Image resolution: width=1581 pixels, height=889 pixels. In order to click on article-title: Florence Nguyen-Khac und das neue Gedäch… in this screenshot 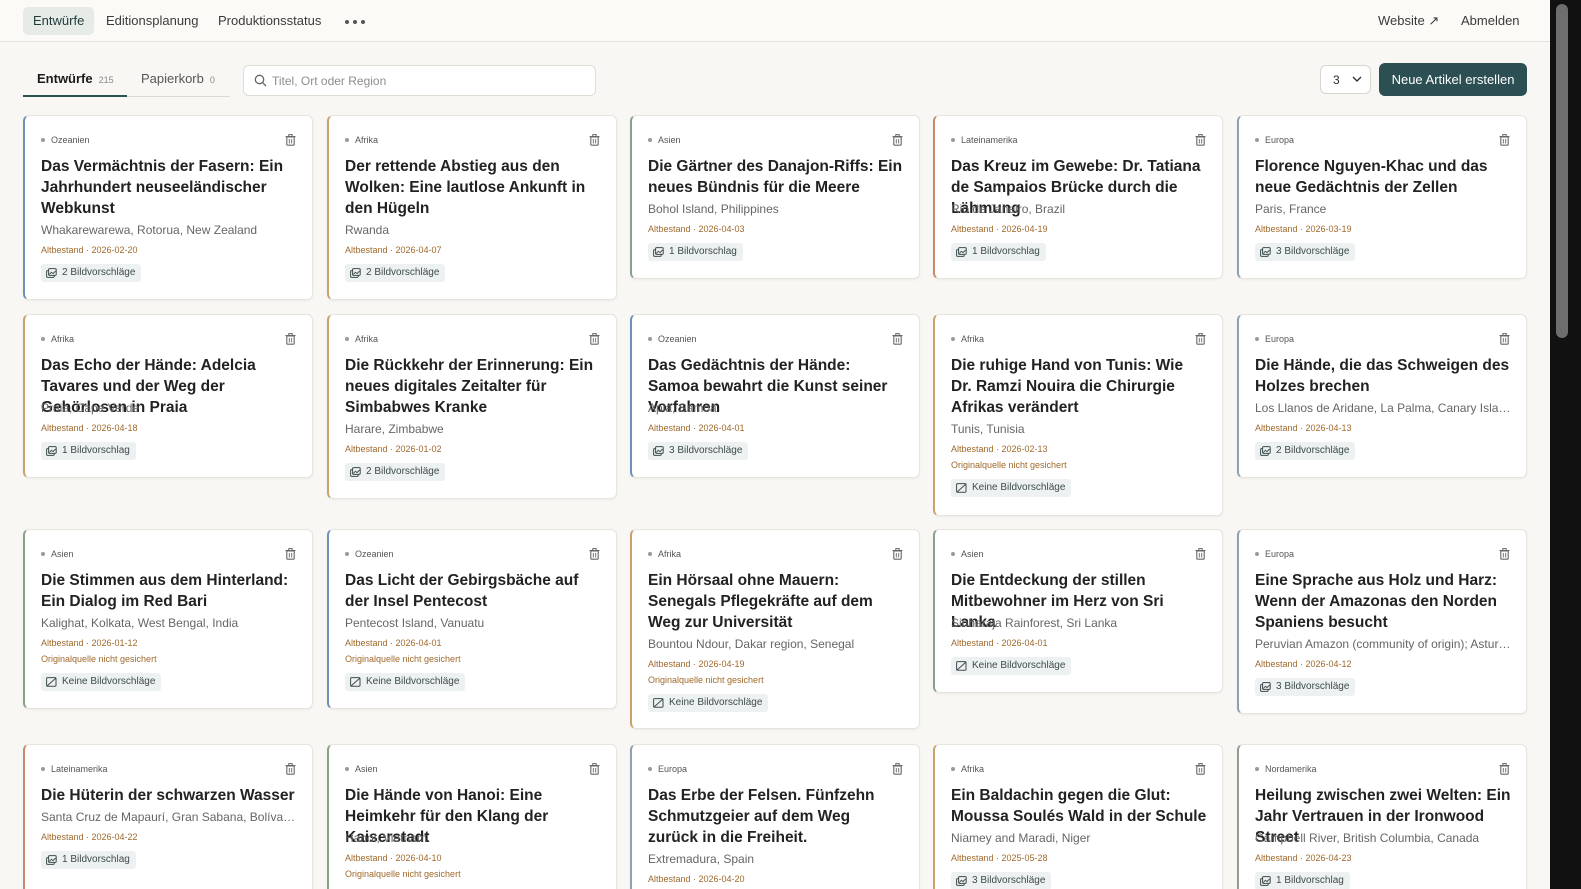, I will do `click(1383, 177)`.